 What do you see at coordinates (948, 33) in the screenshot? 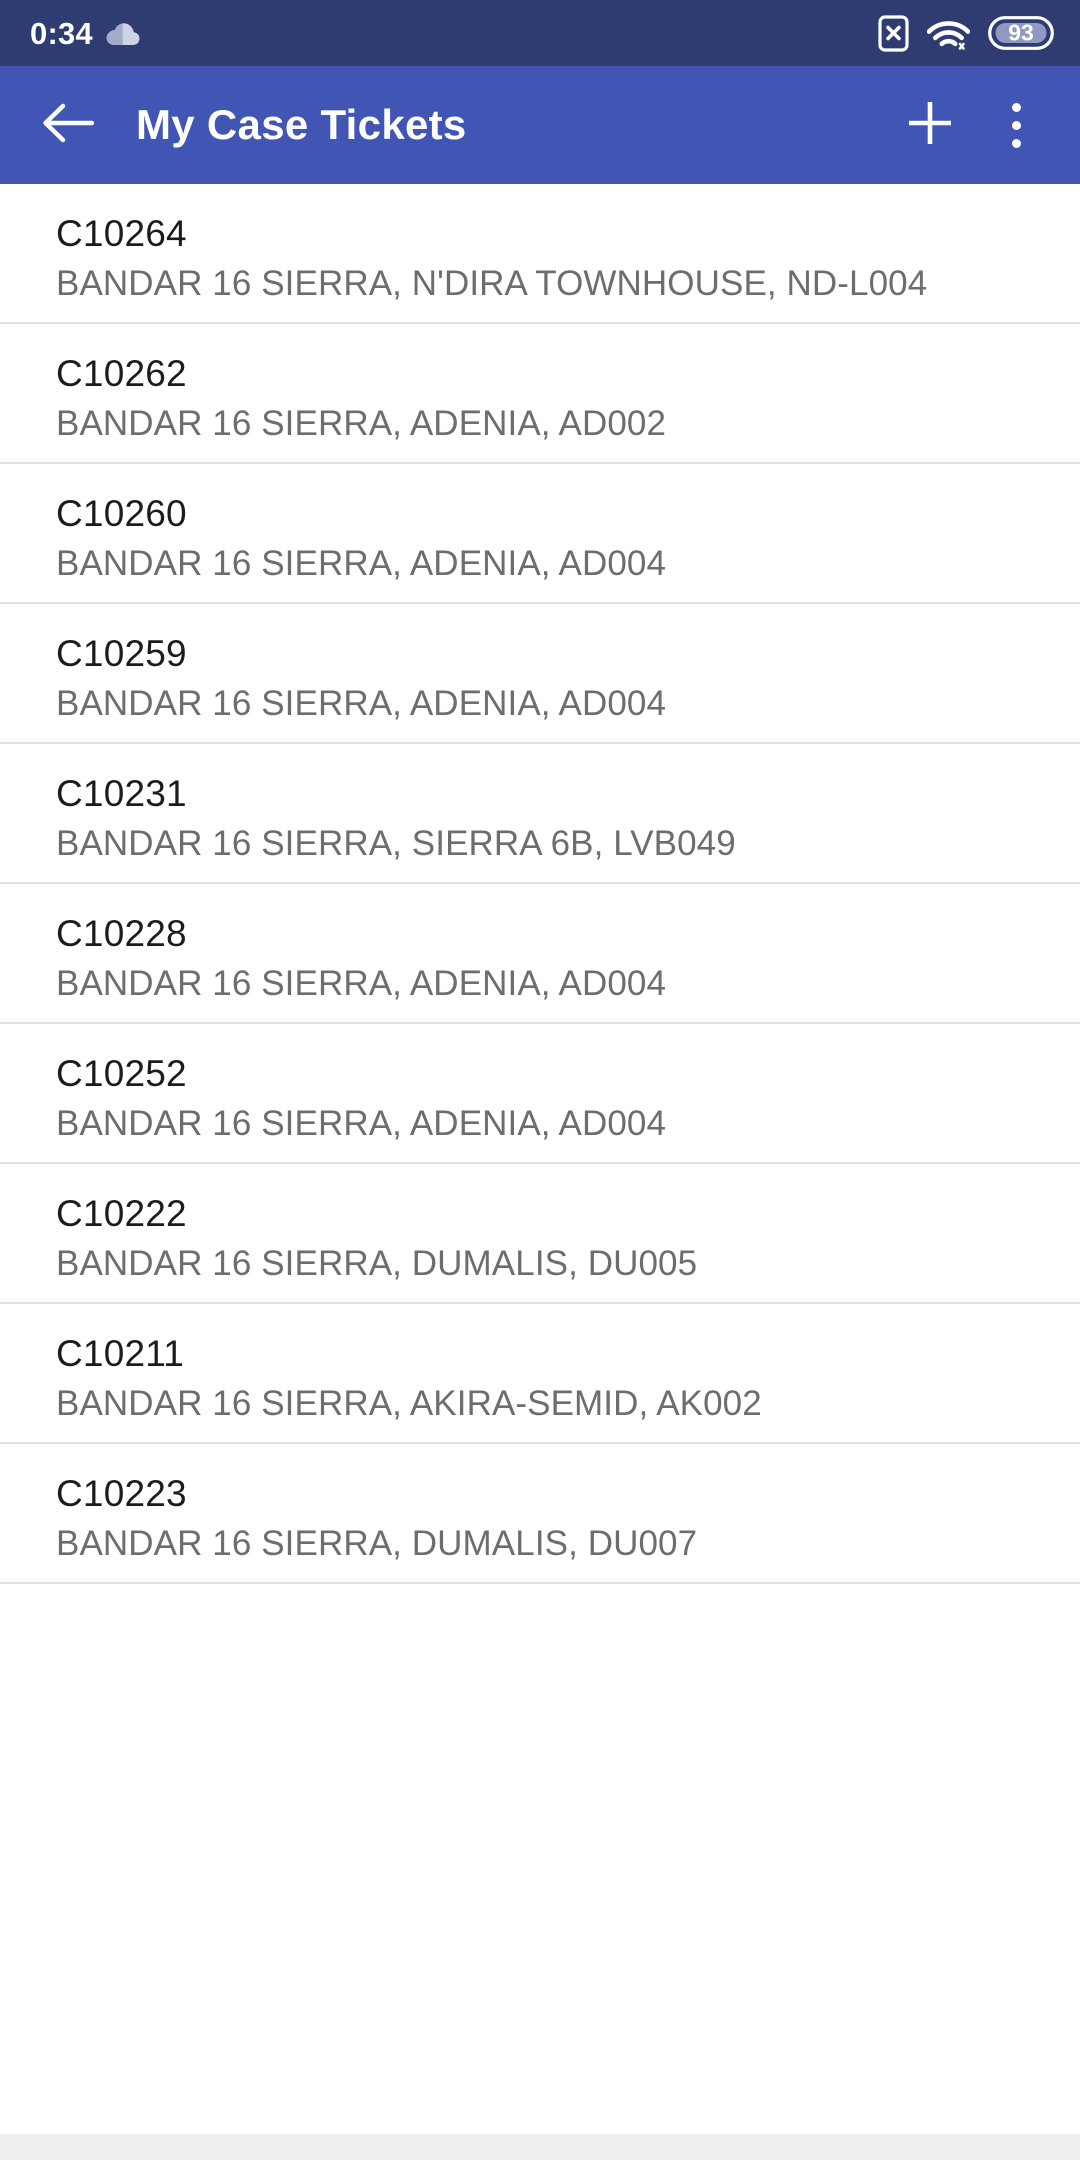
I see `wifi-icon` at bounding box center [948, 33].